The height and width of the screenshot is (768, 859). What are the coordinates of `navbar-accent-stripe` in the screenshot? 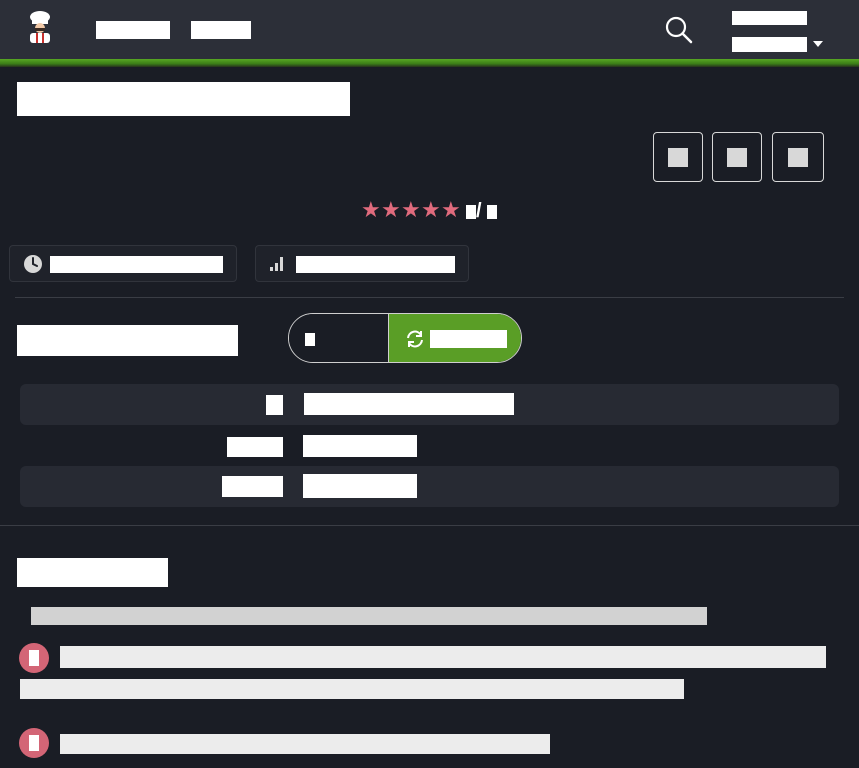 It's located at (429, 63).